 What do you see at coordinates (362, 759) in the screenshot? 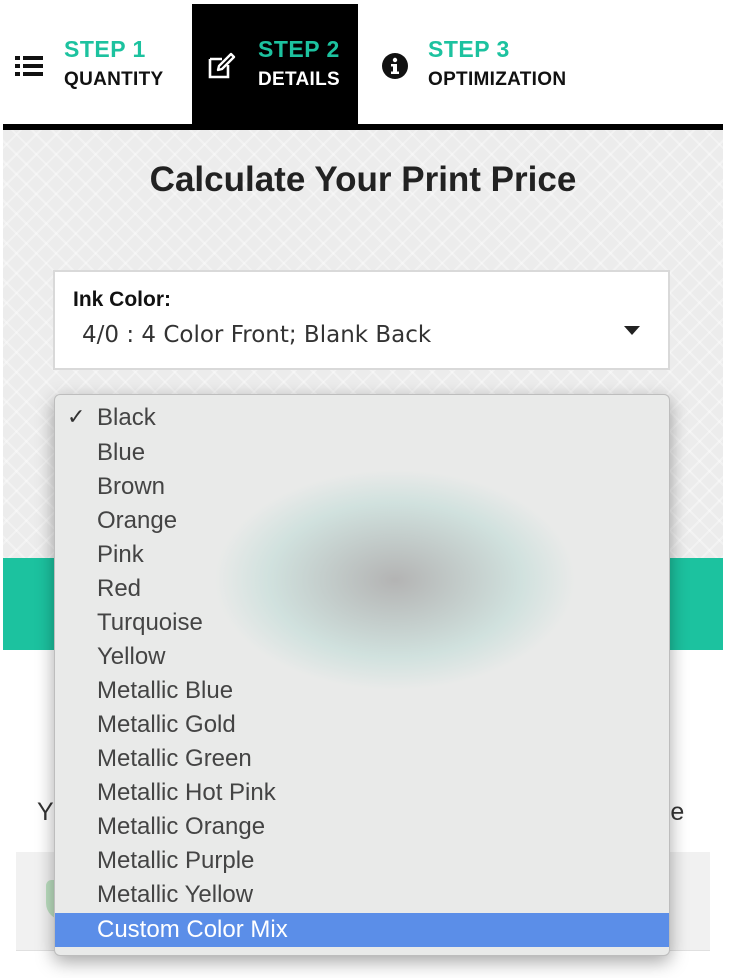
I see `dropdown-option-metallic-green: Metallic Green` at bounding box center [362, 759].